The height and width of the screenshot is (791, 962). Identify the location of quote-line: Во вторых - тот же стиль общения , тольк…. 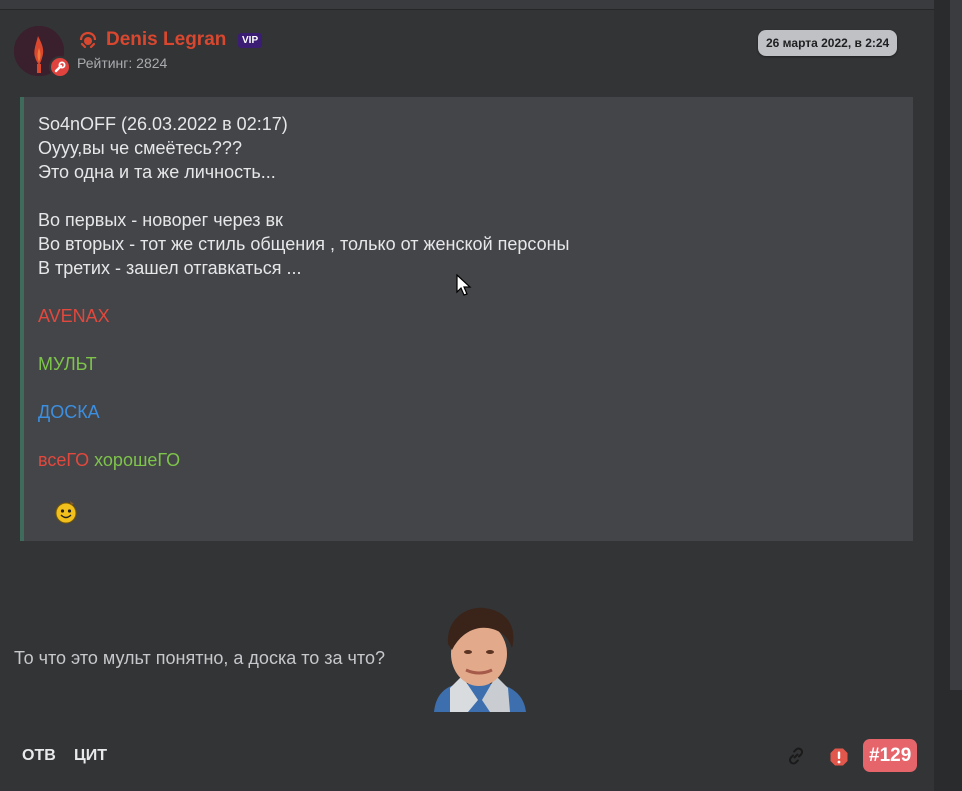
(304, 244).